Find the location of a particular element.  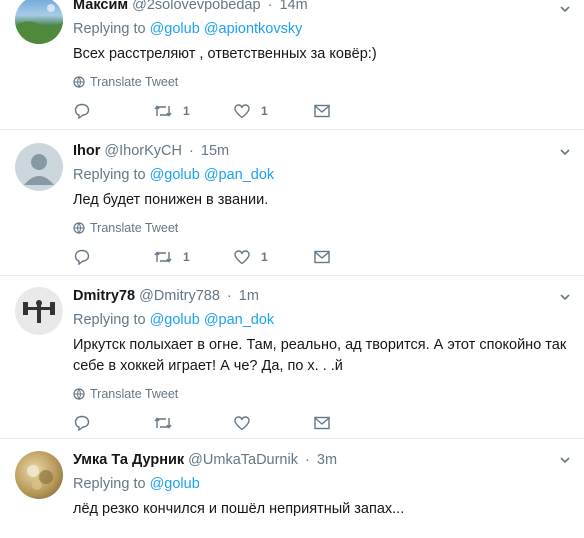

timestamp: 15m is located at coordinates (215, 151).